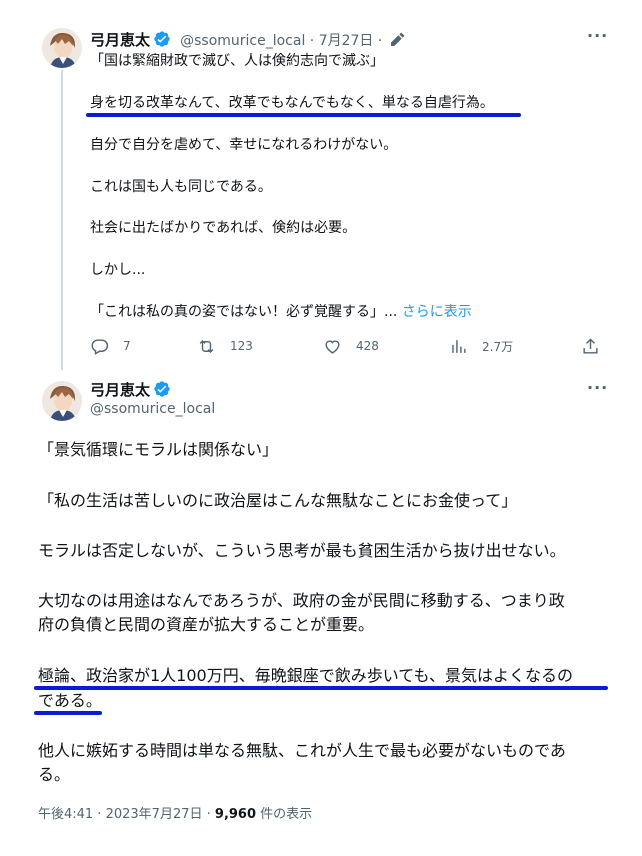 Image resolution: width=642 pixels, height=856 pixels. What do you see at coordinates (281, 41) in the screenshot?
I see `handle-and-date: @ssomurice_local · 7月27日 ·` at bounding box center [281, 41].